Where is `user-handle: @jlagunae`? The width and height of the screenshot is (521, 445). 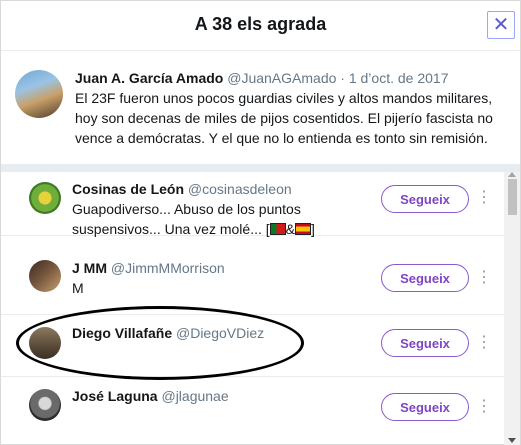 user-handle: @jlagunae is located at coordinates (194, 396).